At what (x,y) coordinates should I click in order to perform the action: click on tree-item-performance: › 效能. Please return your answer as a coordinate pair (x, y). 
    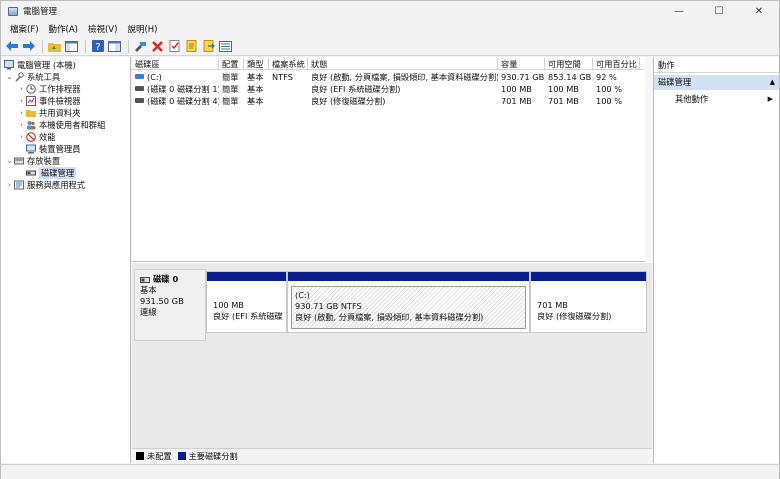
    Looking at the image, I should click on (36, 137).